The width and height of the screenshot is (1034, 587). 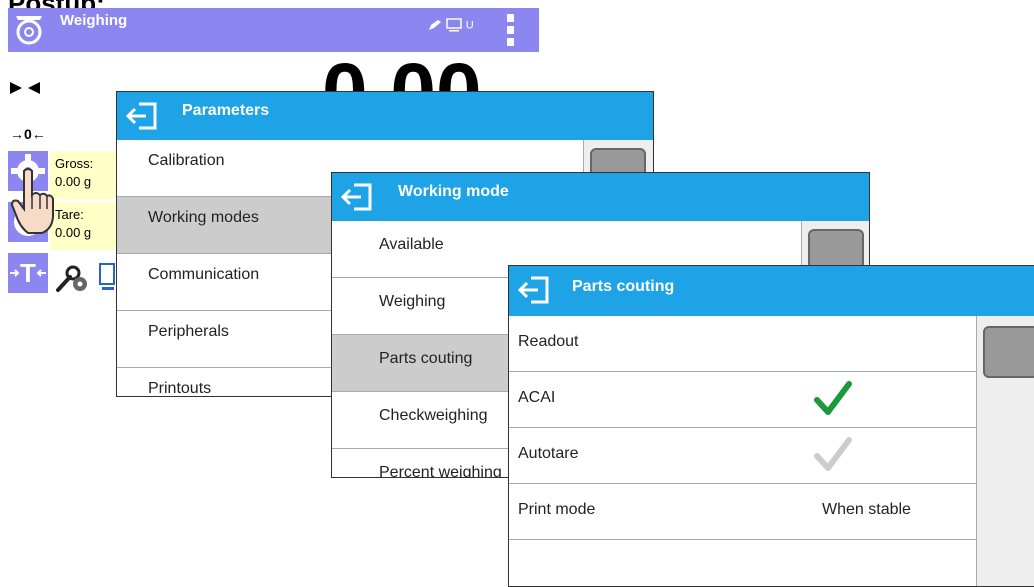 I want to click on setting-label: Readout, so click(x=548, y=341).